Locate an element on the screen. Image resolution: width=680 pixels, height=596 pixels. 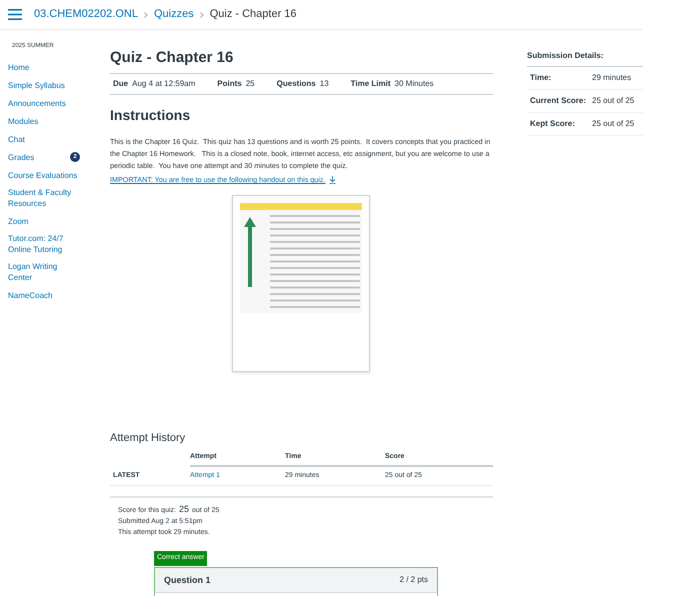
detail-value: Aug 4 at 12:59am is located at coordinates (164, 84).